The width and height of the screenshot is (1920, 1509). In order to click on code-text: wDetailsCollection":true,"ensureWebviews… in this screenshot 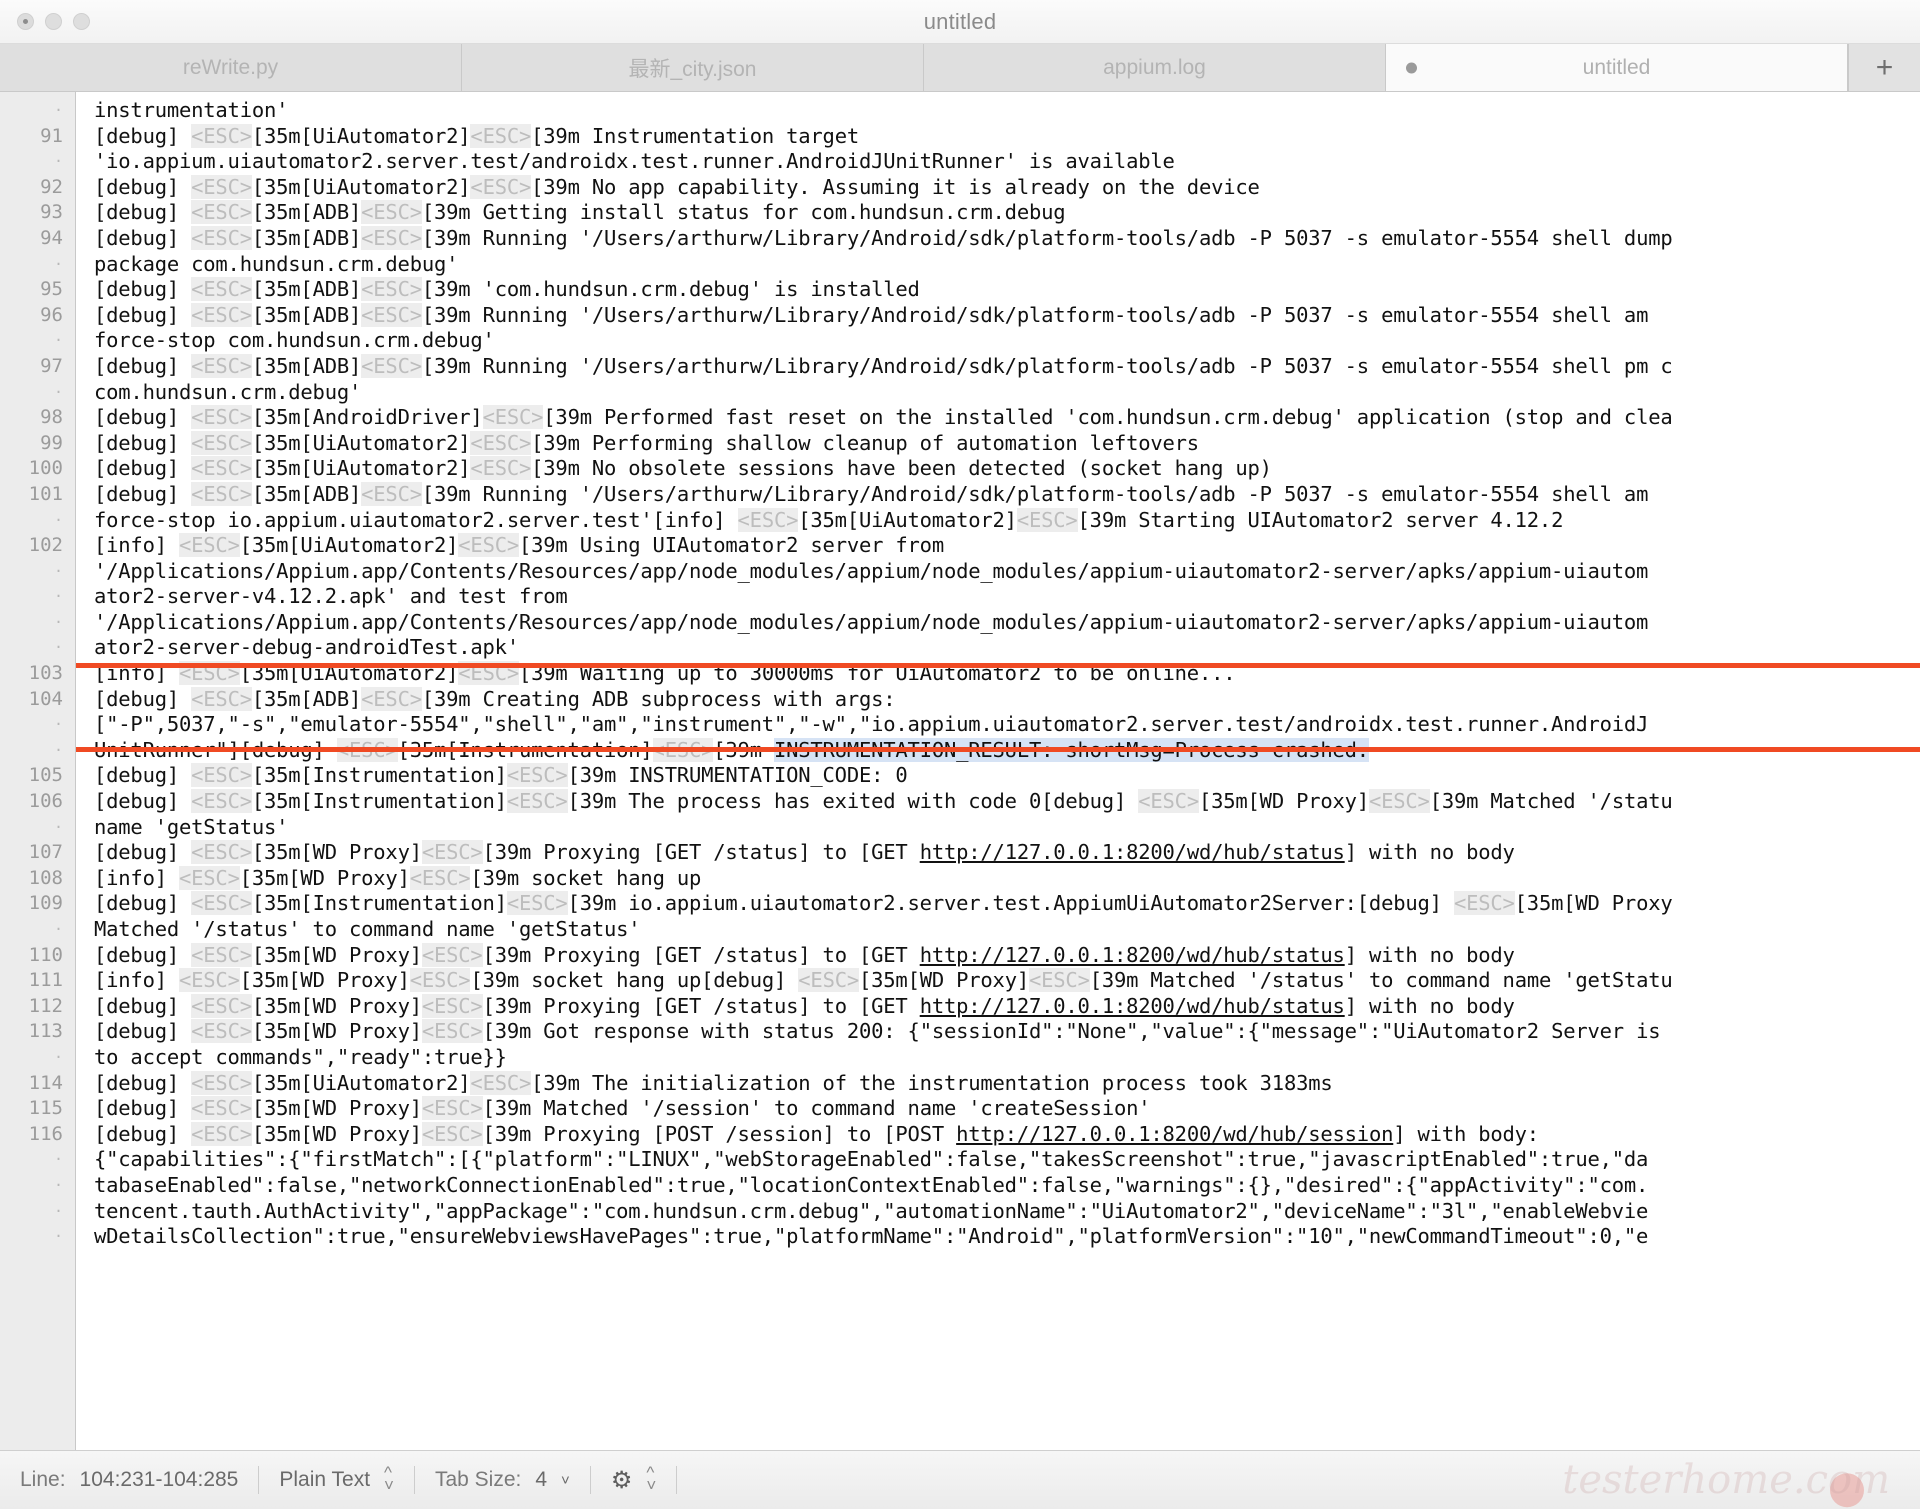, I will do `click(871, 1236)`.